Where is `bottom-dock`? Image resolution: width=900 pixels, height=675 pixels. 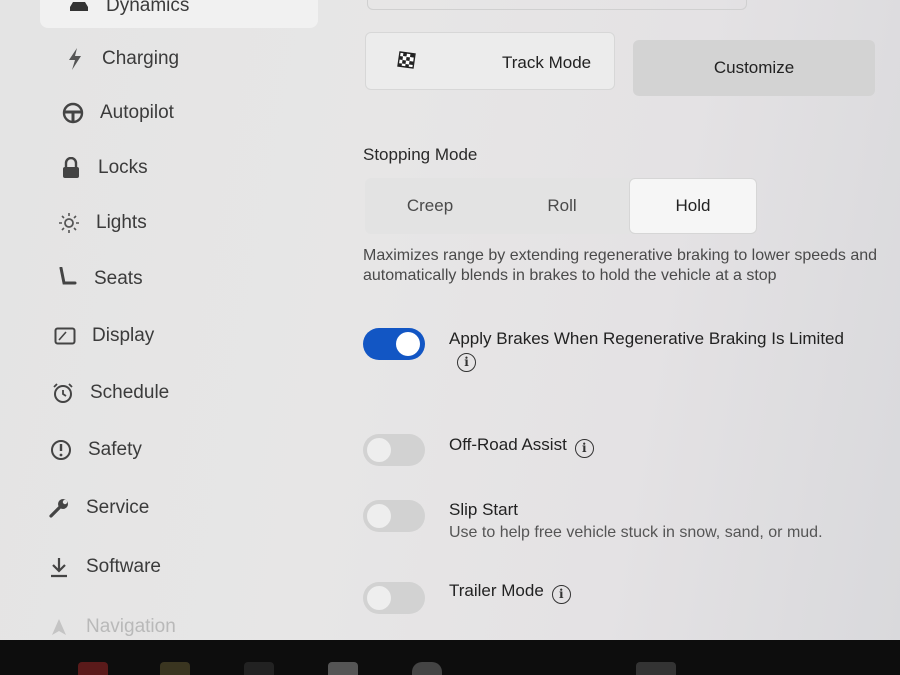 bottom-dock is located at coordinates (450, 657).